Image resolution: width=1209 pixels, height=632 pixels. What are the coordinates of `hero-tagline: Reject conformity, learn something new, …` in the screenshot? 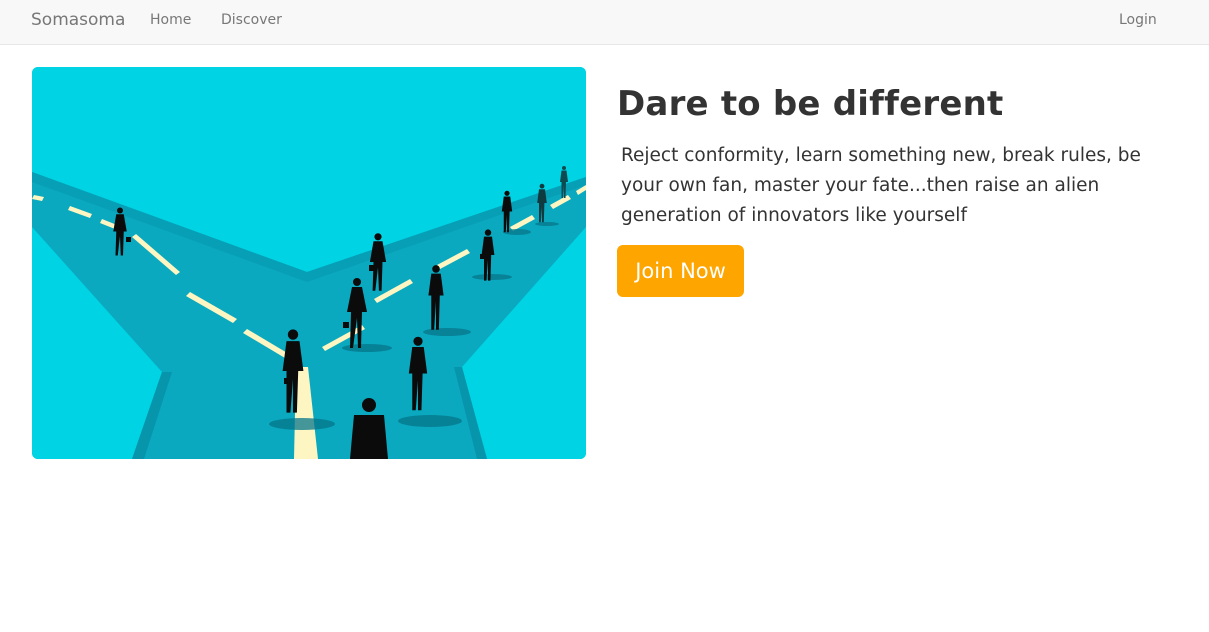 It's located at (881, 185).